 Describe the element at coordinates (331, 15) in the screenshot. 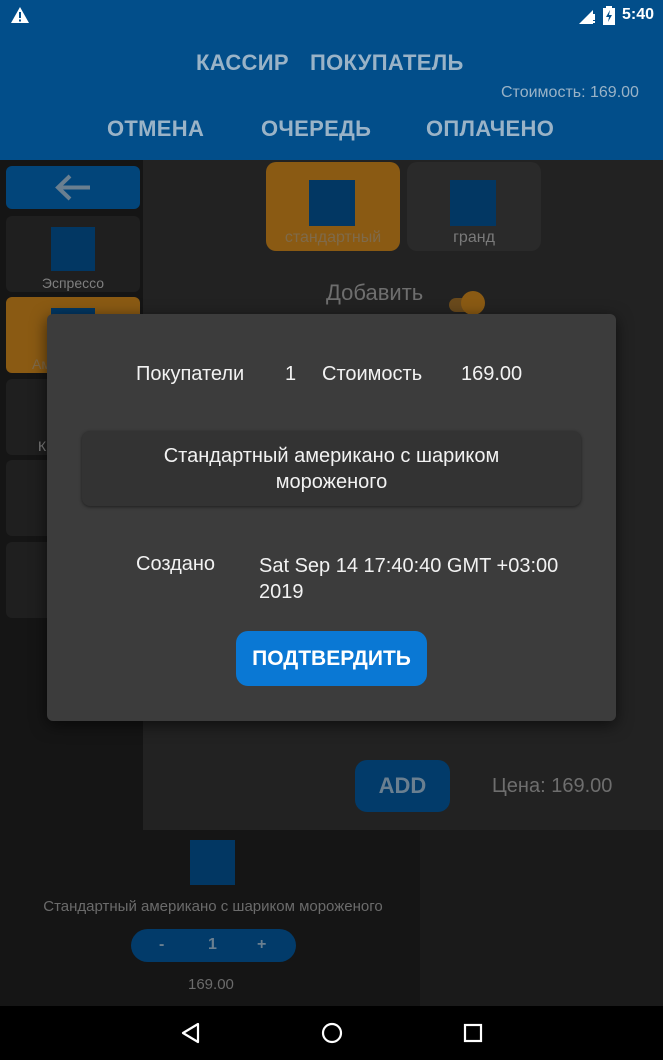

I see `status-bar: 5:40` at that location.